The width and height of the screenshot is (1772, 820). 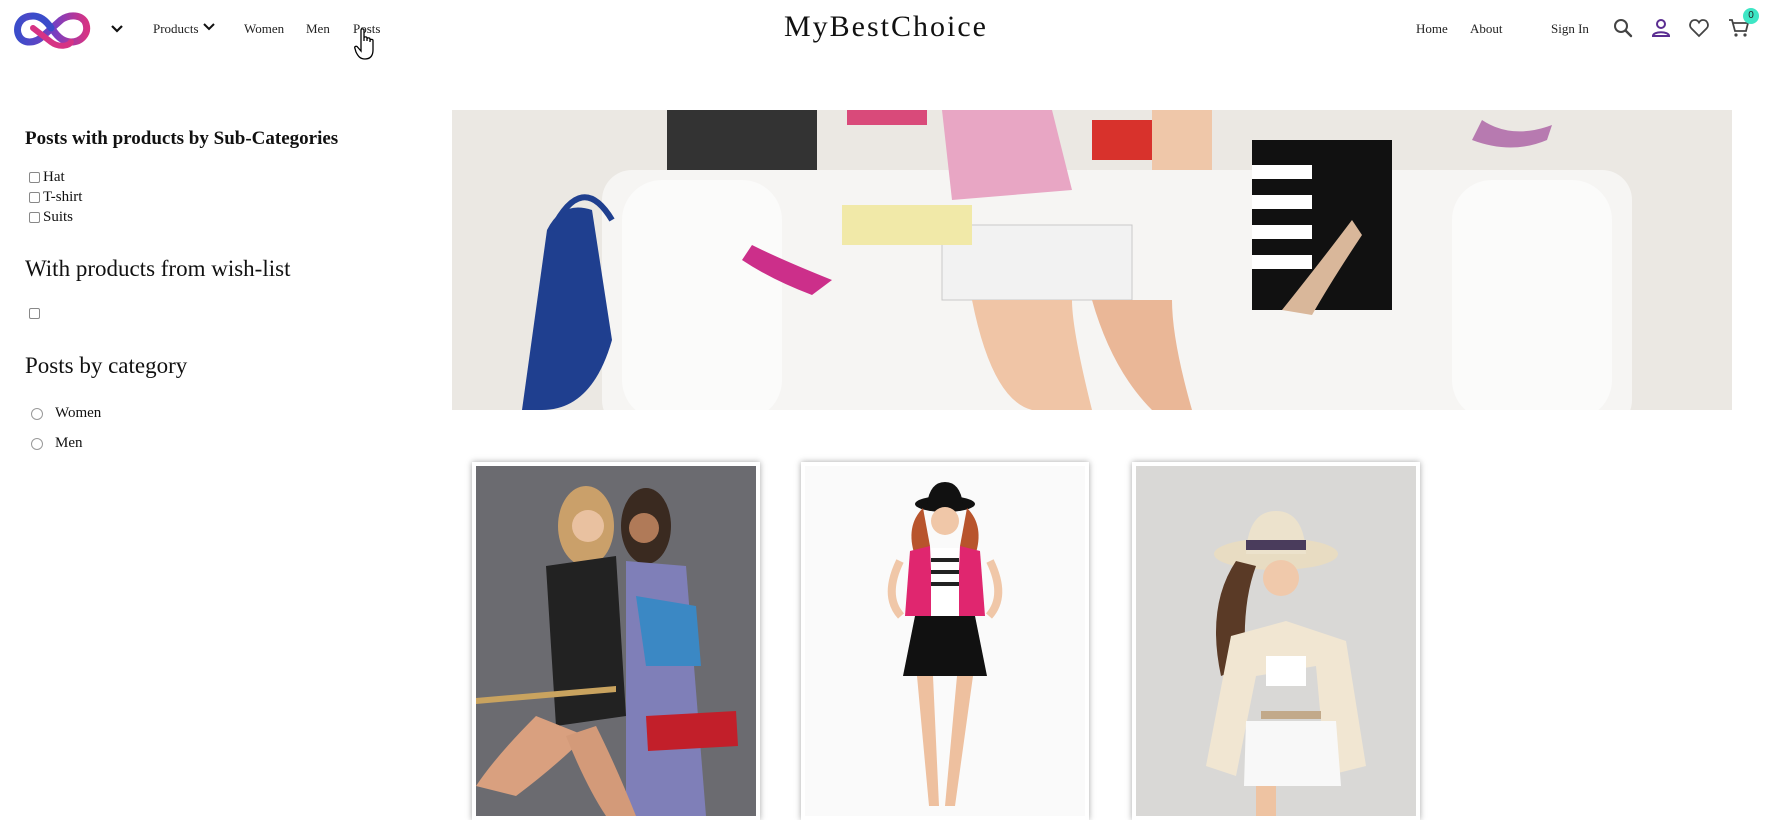 I want to click on heart-icon, so click(x=1699, y=28).